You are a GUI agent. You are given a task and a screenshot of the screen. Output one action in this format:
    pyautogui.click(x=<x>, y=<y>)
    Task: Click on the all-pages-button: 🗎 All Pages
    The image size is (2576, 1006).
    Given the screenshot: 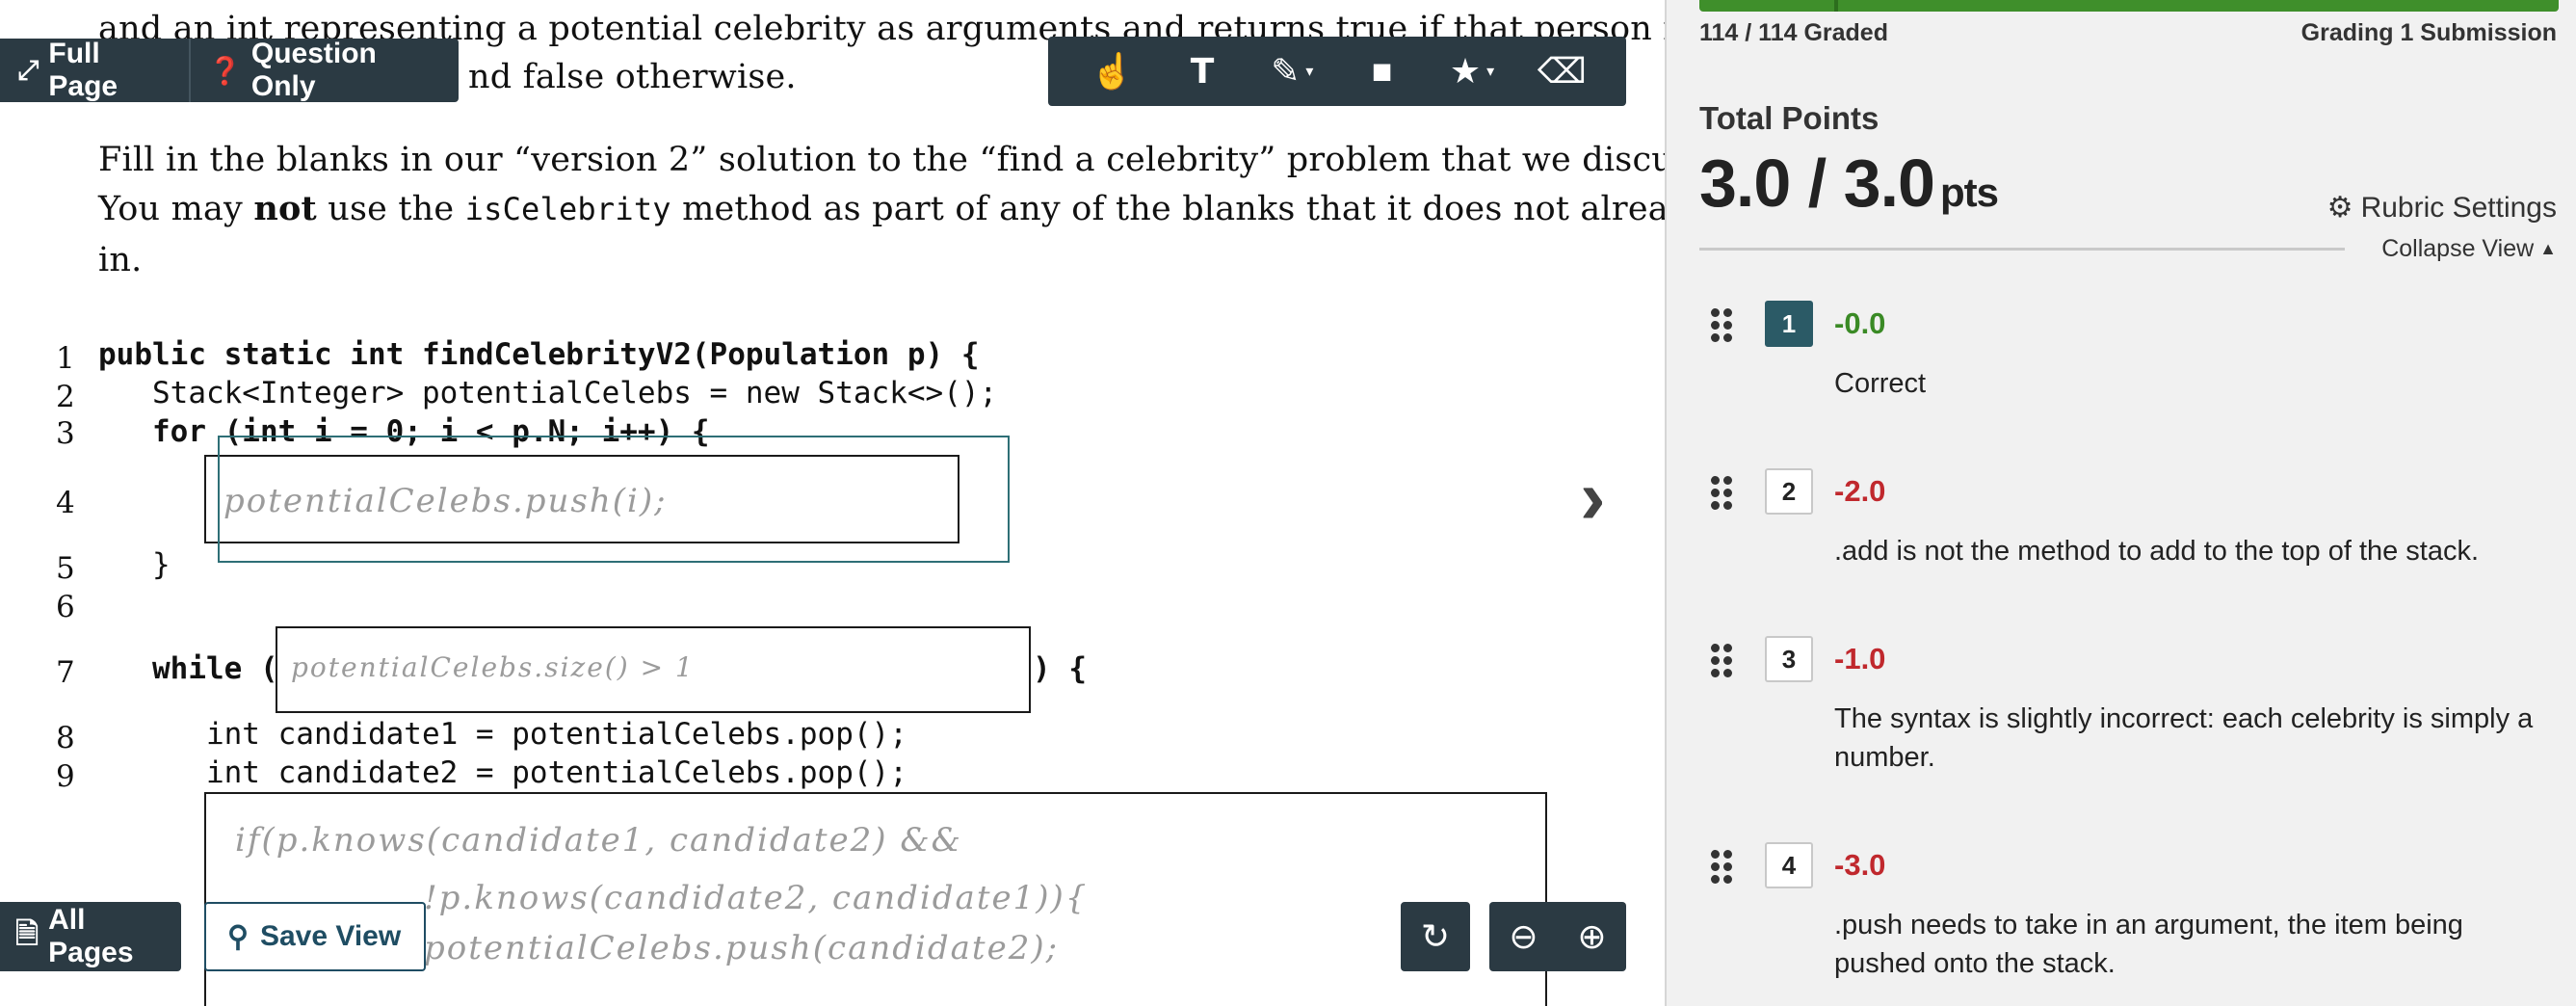 What is the action you would take?
    pyautogui.click(x=91, y=936)
    